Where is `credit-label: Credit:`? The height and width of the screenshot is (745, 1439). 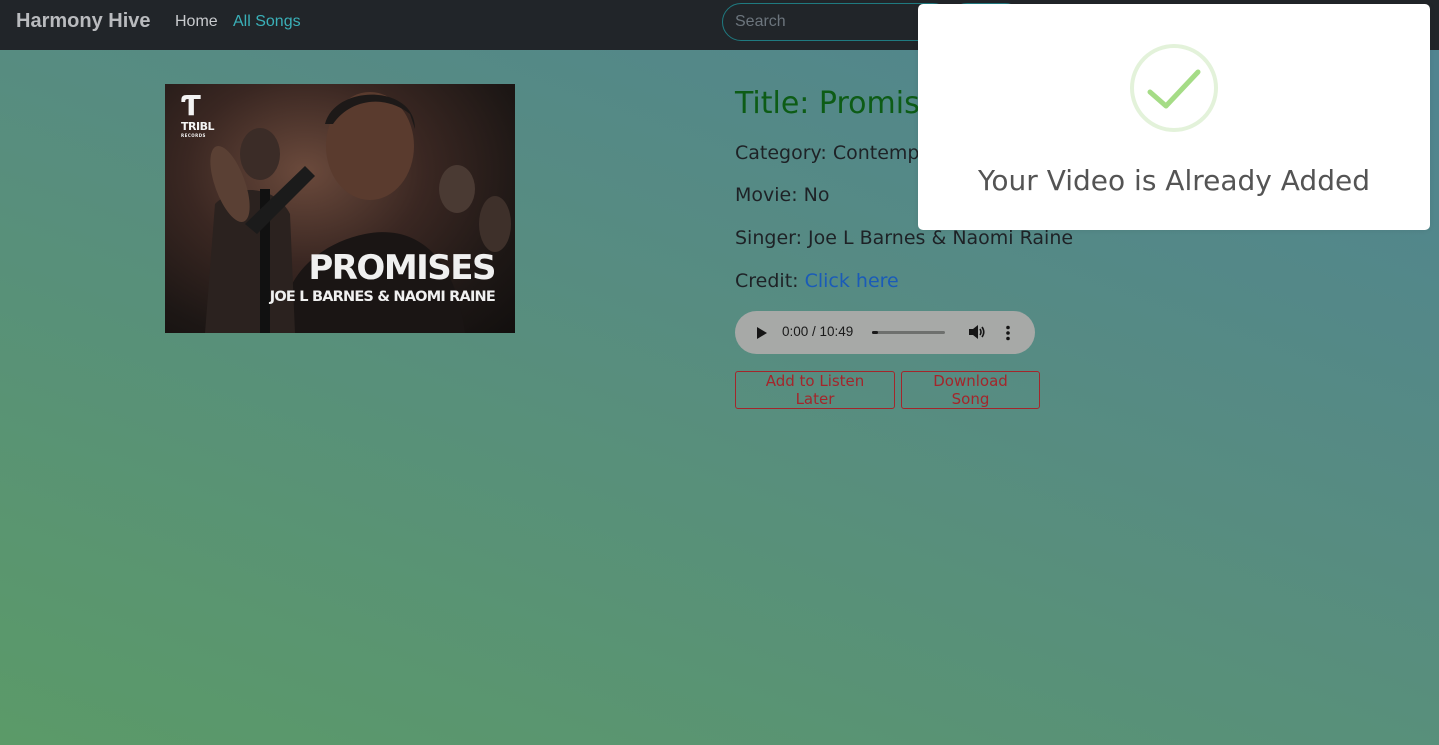 credit-label: Credit: is located at coordinates (770, 281).